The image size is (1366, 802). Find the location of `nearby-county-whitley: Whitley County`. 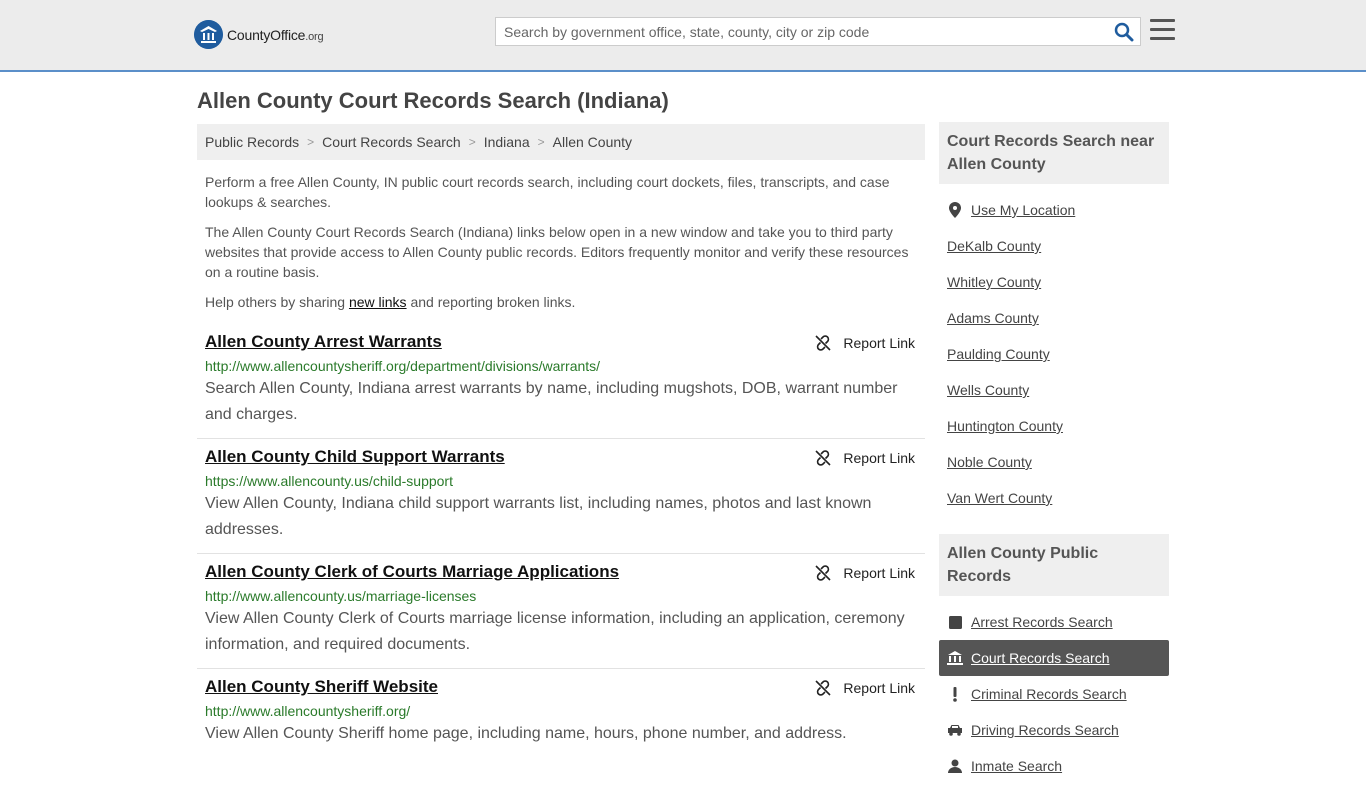

nearby-county-whitley: Whitley County is located at coordinates (1054, 282).